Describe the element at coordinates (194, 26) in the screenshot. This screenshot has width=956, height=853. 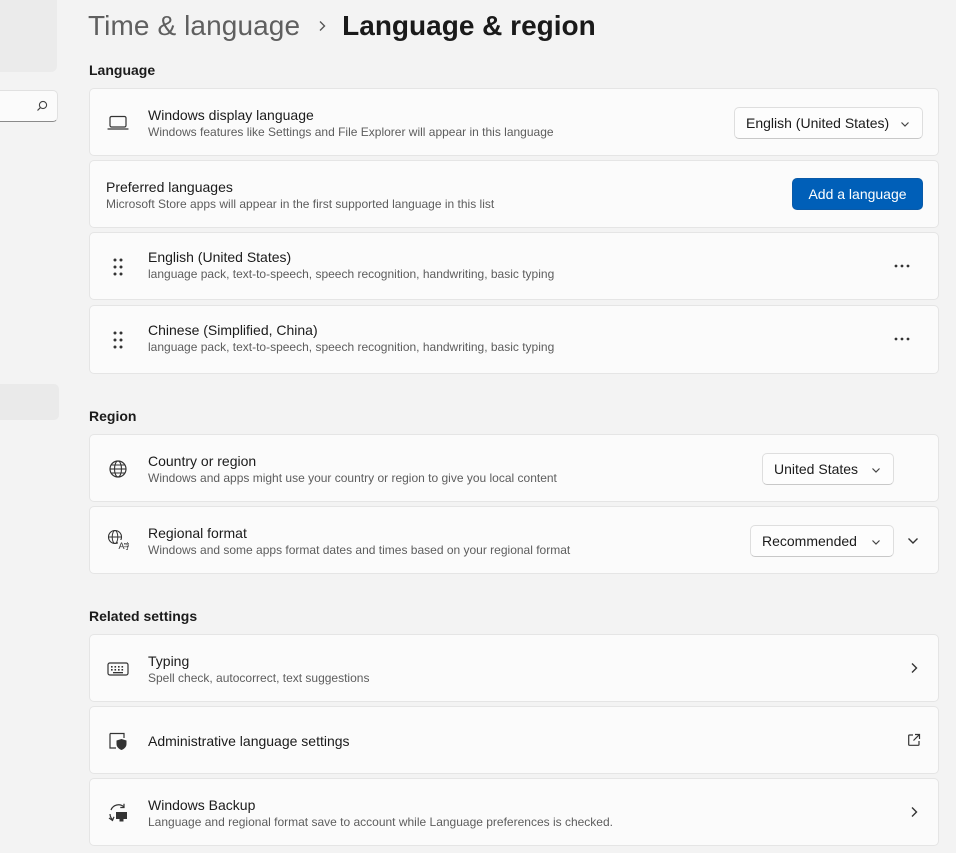
I see `breadcrumb-parent: Time & language` at that location.